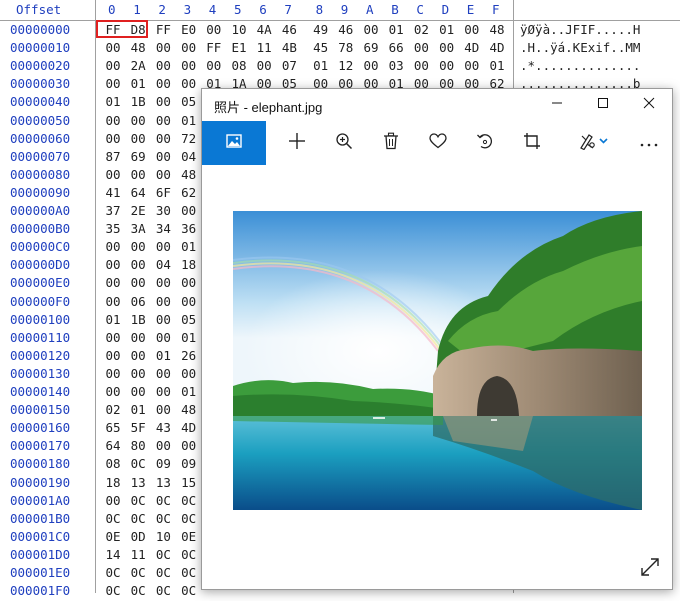 Image resolution: width=680 pixels, height=601 pixels. What do you see at coordinates (603, 105) in the screenshot?
I see `maximize-button` at bounding box center [603, 105].